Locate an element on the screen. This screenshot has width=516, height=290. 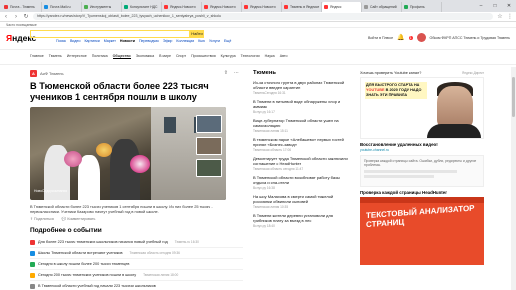
service-link: Маркет is located at coordinates (110, 41).